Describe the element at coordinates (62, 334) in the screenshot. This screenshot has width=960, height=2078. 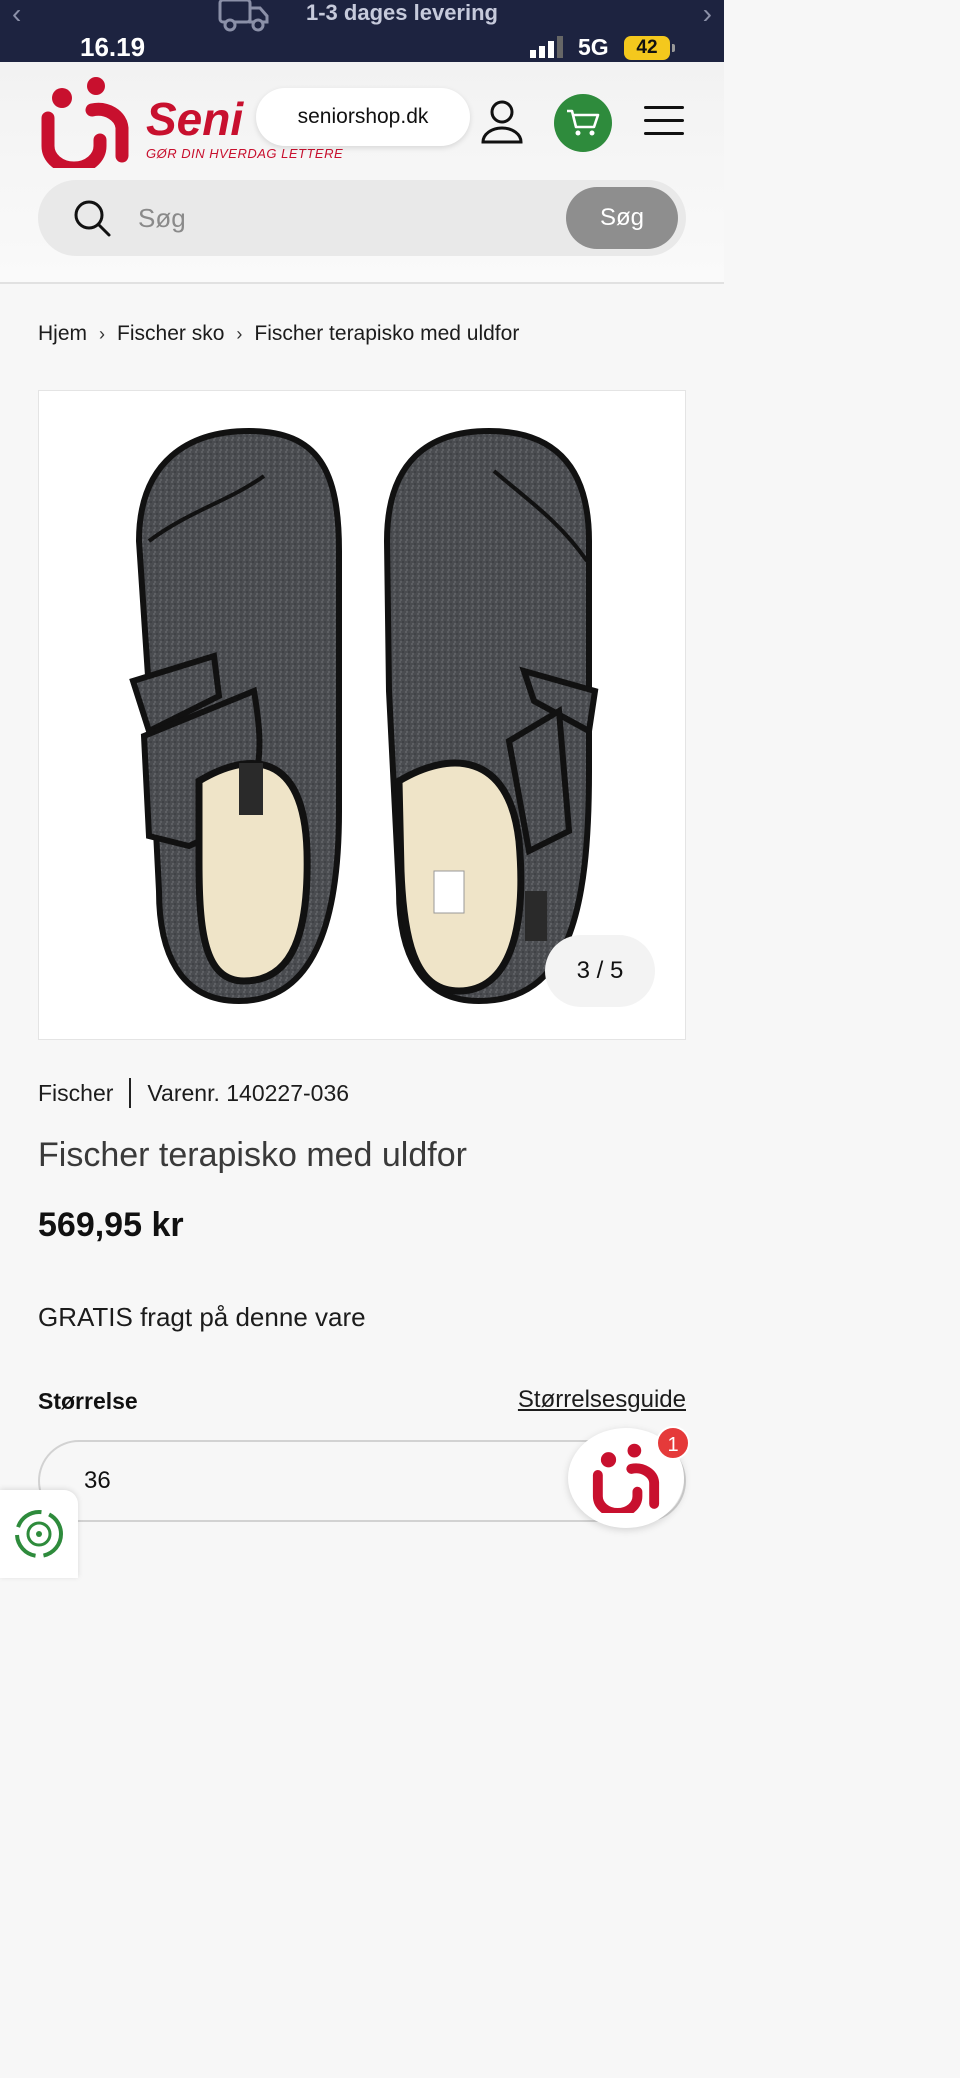
I see `breadcrumb-home: Hjem` at that location.